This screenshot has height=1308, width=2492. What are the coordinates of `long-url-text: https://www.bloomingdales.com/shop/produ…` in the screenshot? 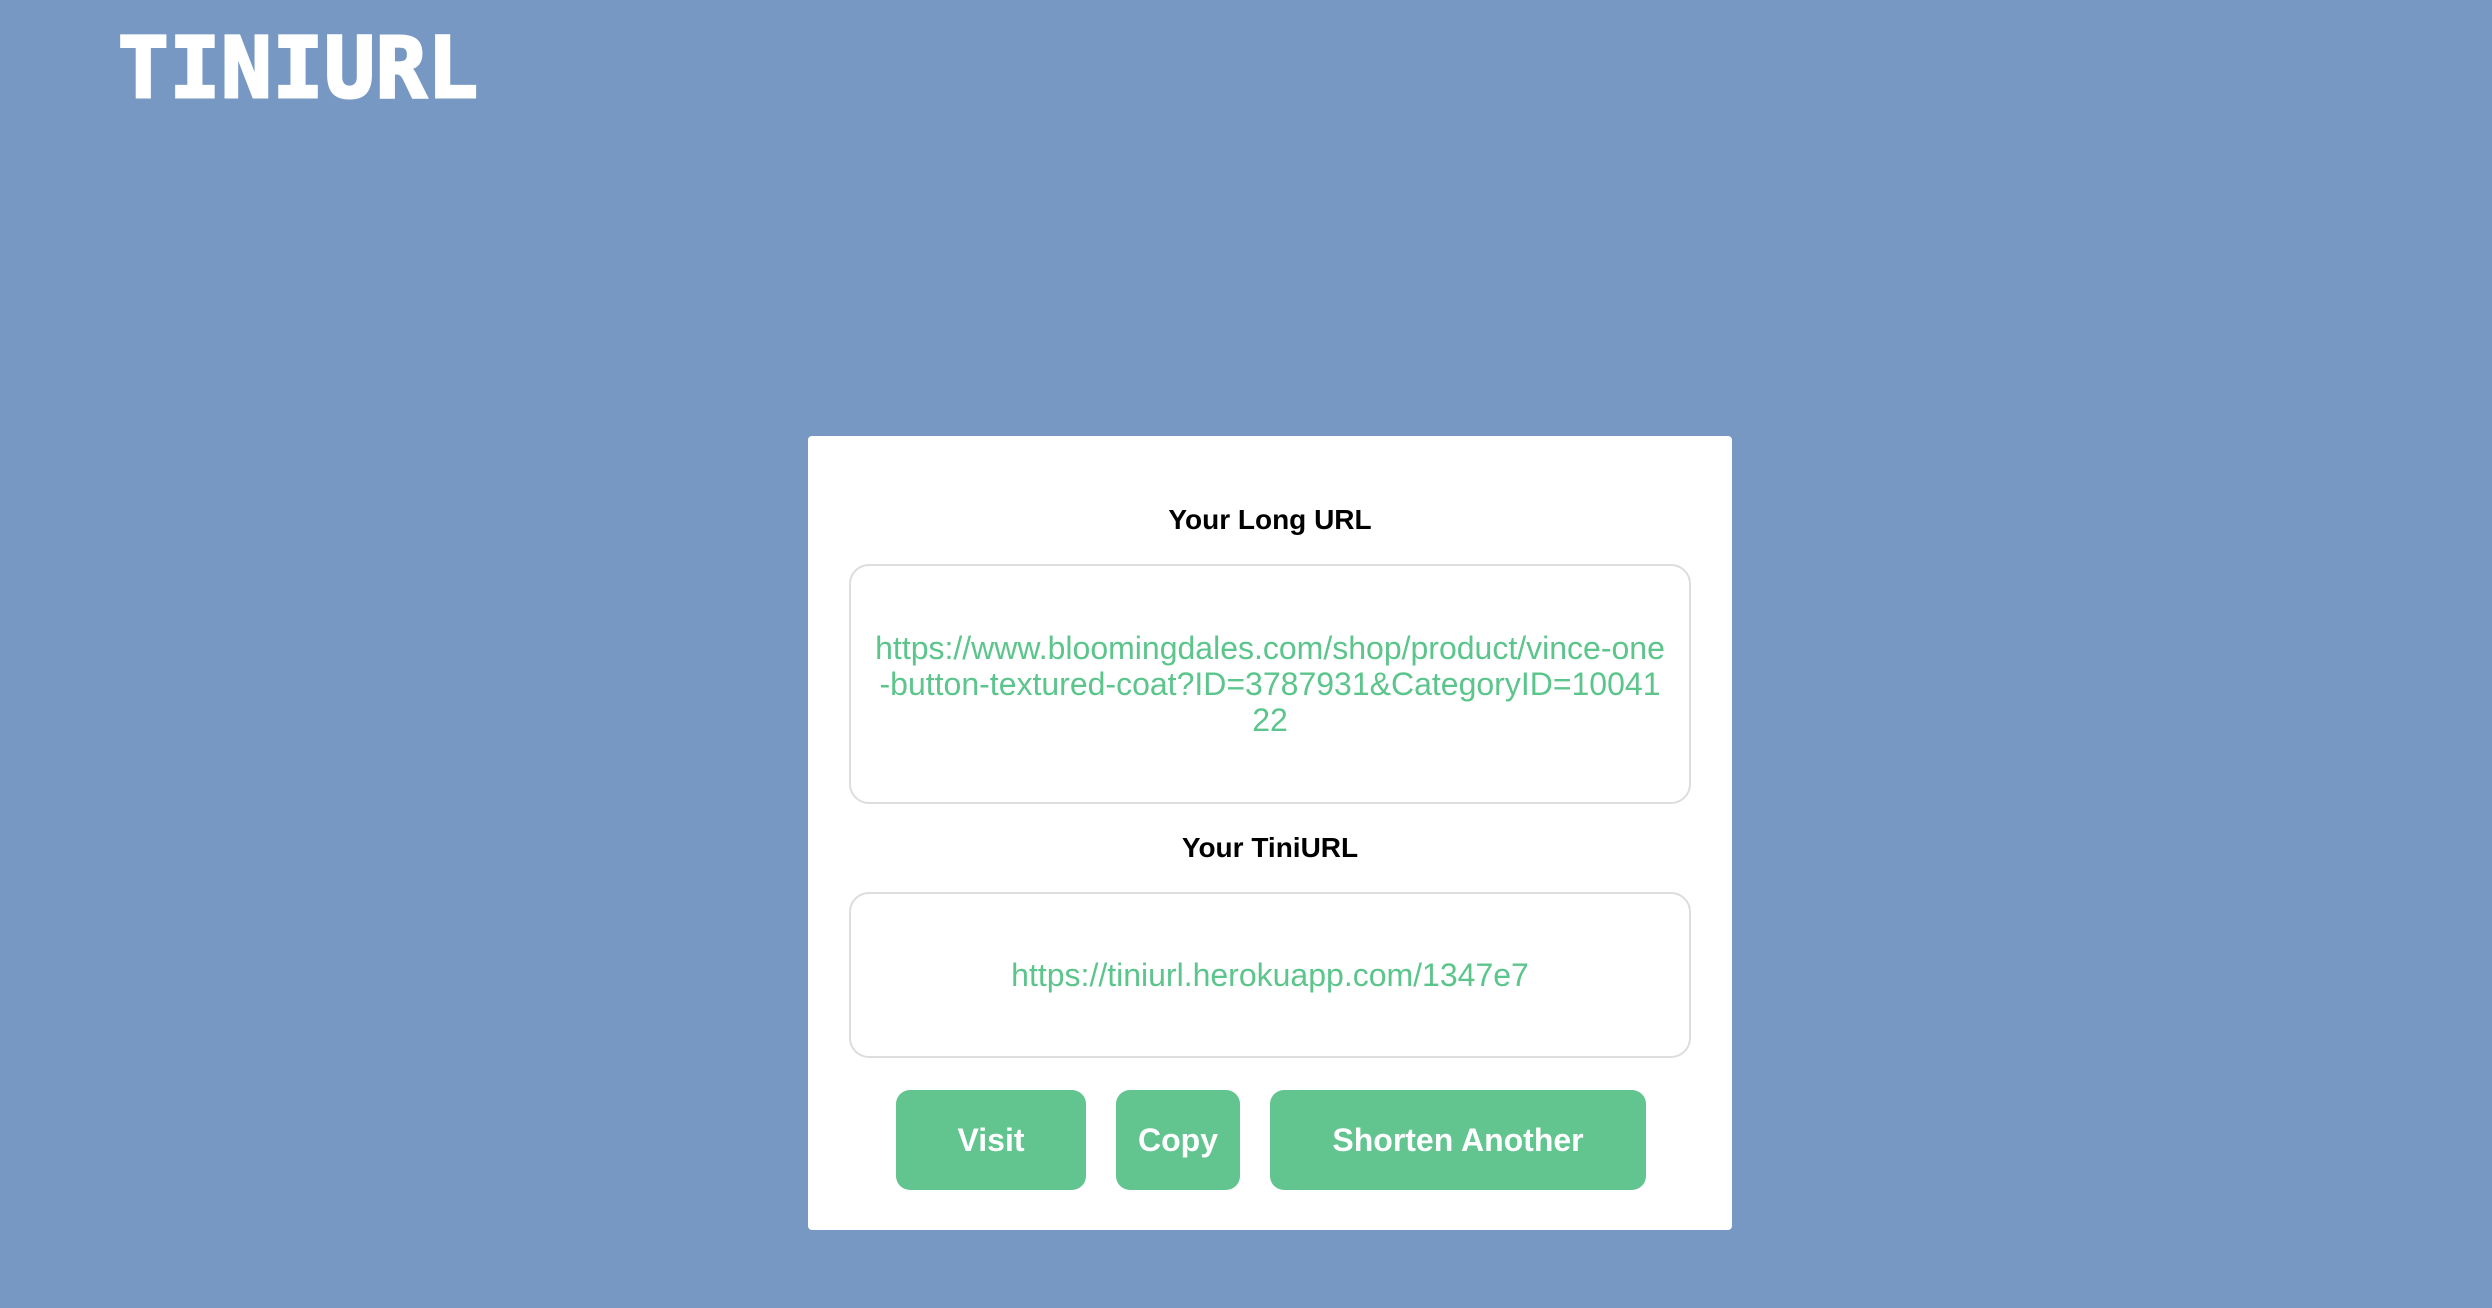 It's located at (1270, 684).